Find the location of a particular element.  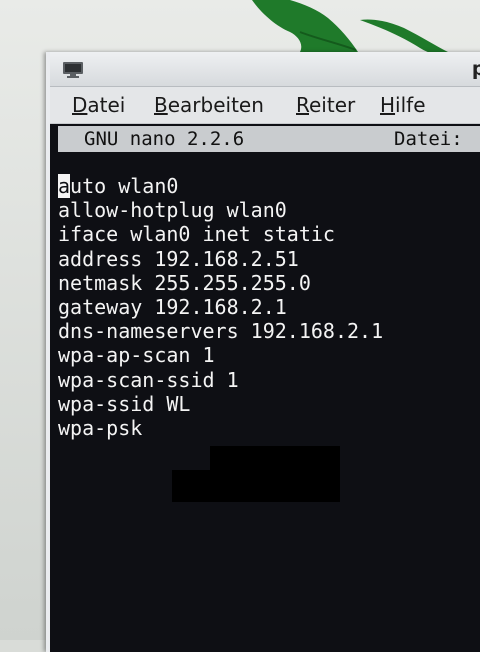

menu-hilfe-mnemonic: H is located at coordinates (388, 105).